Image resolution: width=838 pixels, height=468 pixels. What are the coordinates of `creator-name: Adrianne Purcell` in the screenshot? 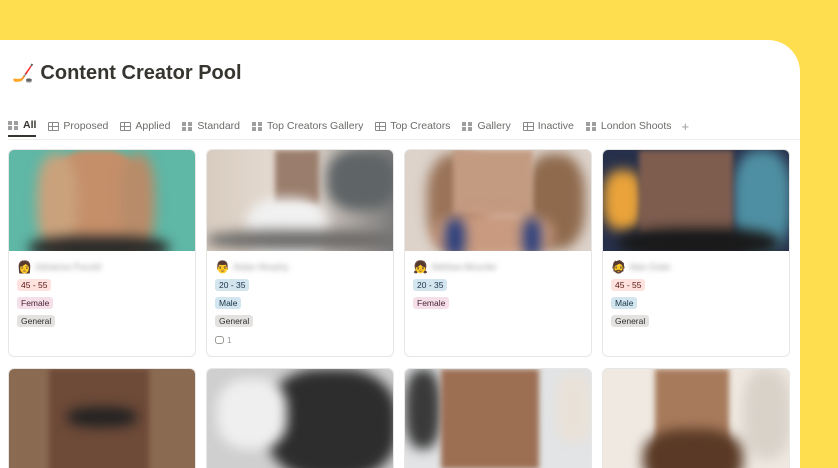 It's located at (68, 267).